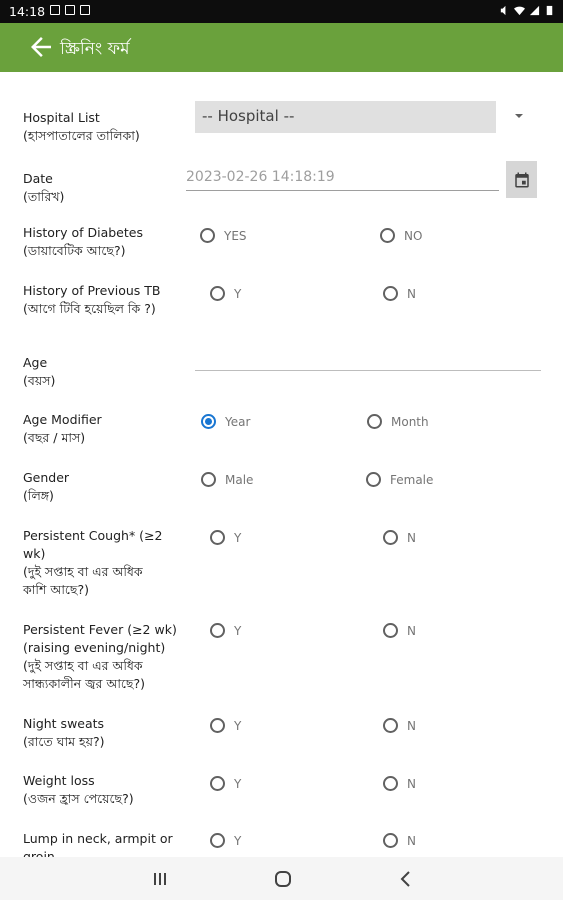 Image resolution: width=563 pixels, height=900 pixels. I want to click on back-nav-icon, so click(406, 879).